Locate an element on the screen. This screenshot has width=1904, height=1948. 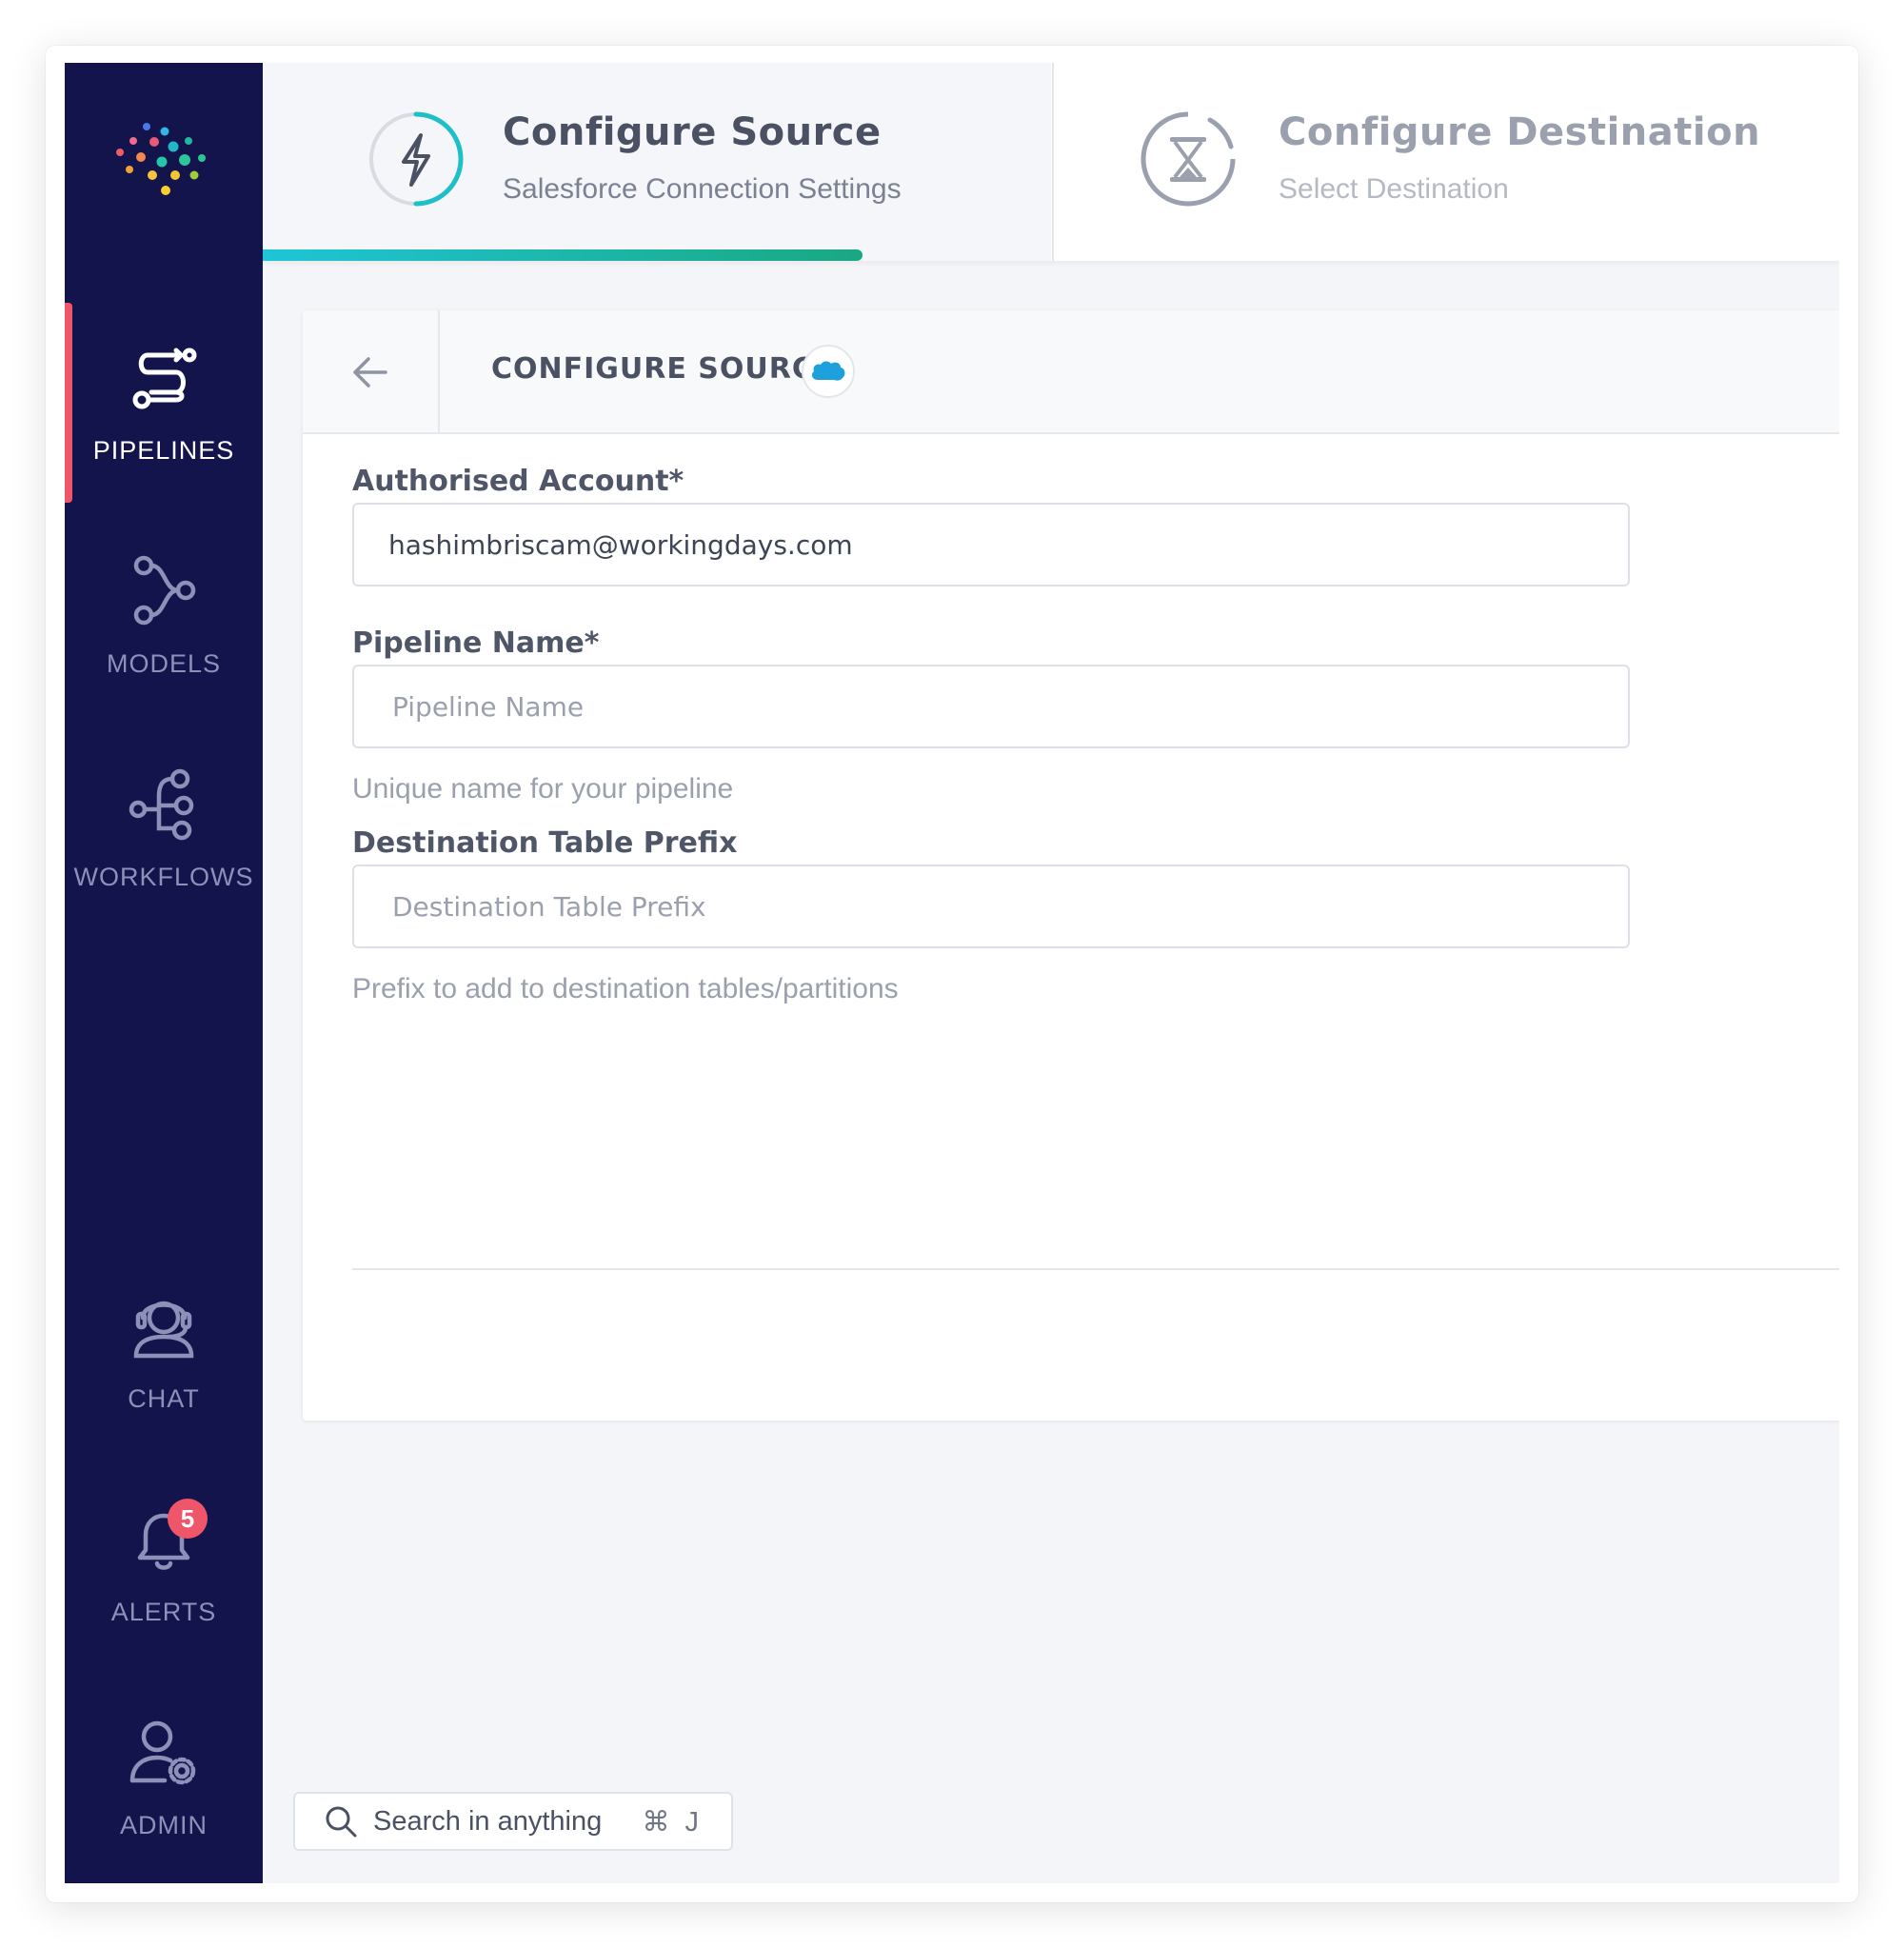
sidebar-item-label: ADMIN is located at coordinates (164, 1824).